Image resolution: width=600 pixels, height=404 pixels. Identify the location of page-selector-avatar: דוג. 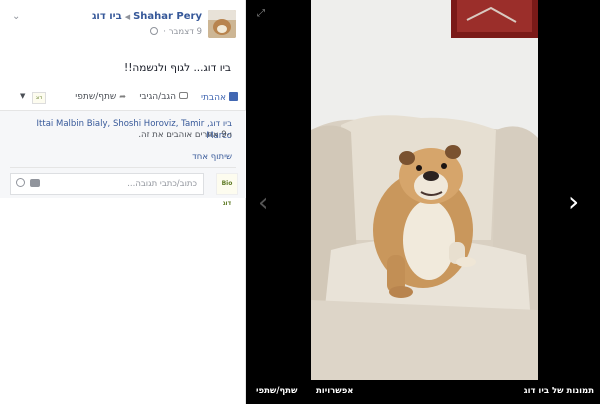
(39, 98).